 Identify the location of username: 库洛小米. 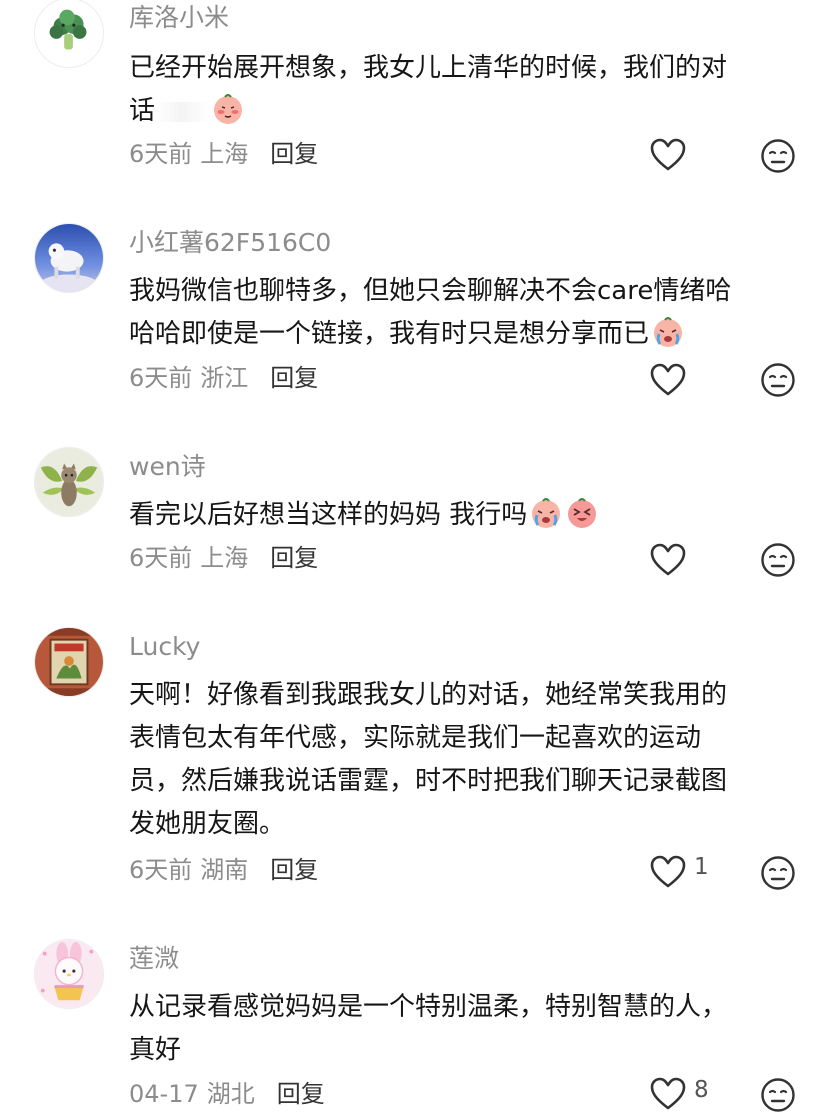
(179, 18).